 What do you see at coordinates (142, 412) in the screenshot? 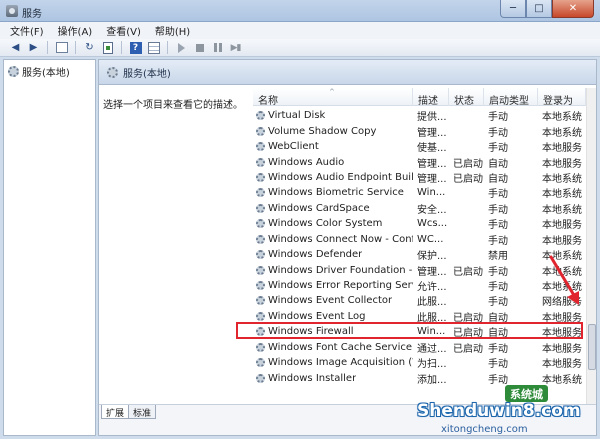
I see `tab-standard: 标准` at bounding box center [142, 412].